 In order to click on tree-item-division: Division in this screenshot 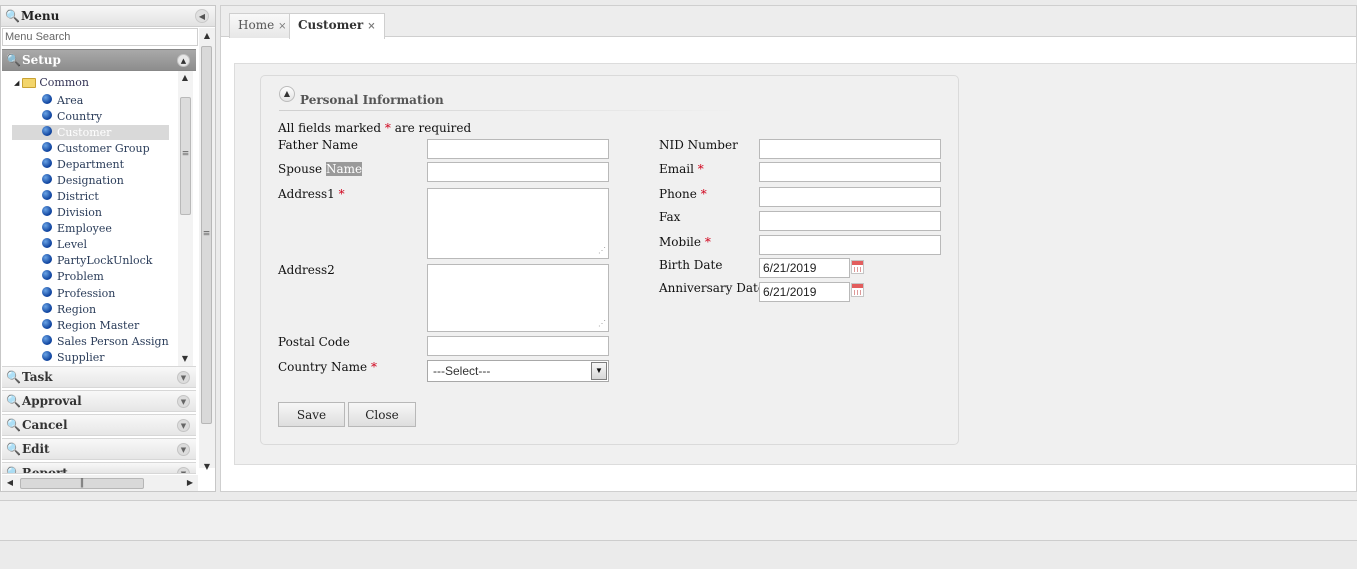, I will do `click(90, 212)`.